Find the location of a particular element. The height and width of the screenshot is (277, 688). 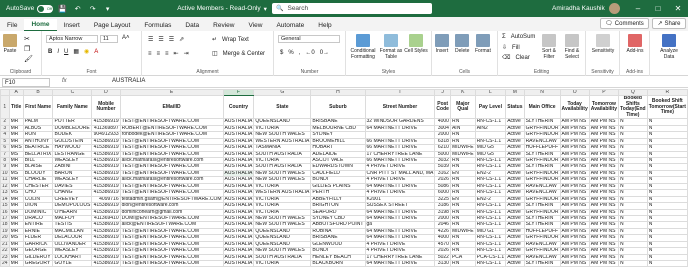

cell: 4000 is located at coordinates (442, 238).